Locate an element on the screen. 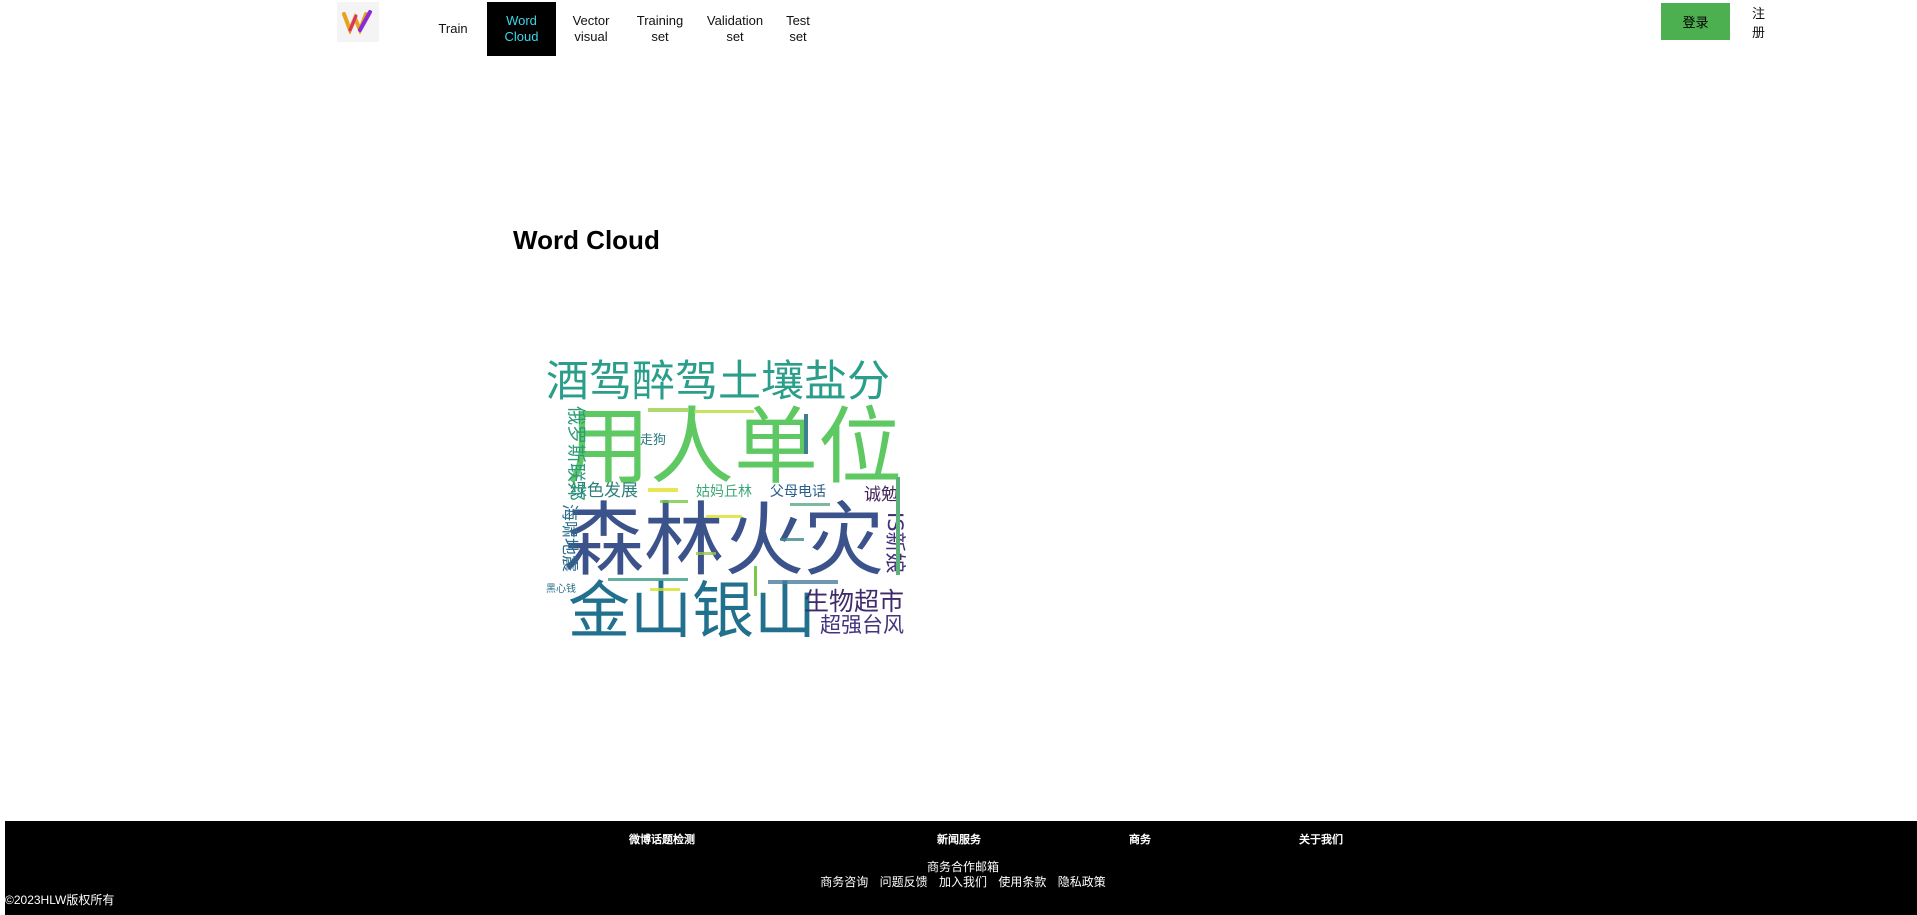 The width and height of the screenshot is (1917, 915). login-button: 登录 is located at coordinates (1695, 21).